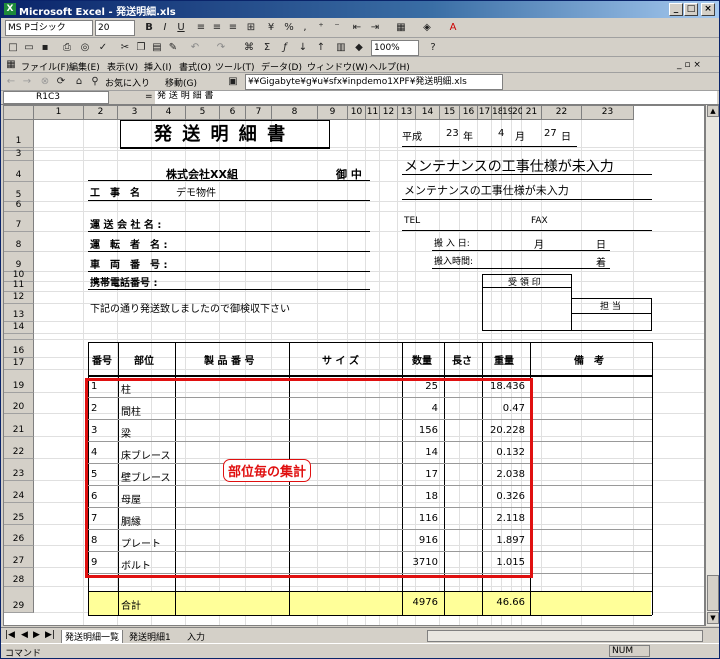  Describe the element at coordinates (337, 28) in the screenshot. I see `decrease-decimal-icon: ⁻` at that location.